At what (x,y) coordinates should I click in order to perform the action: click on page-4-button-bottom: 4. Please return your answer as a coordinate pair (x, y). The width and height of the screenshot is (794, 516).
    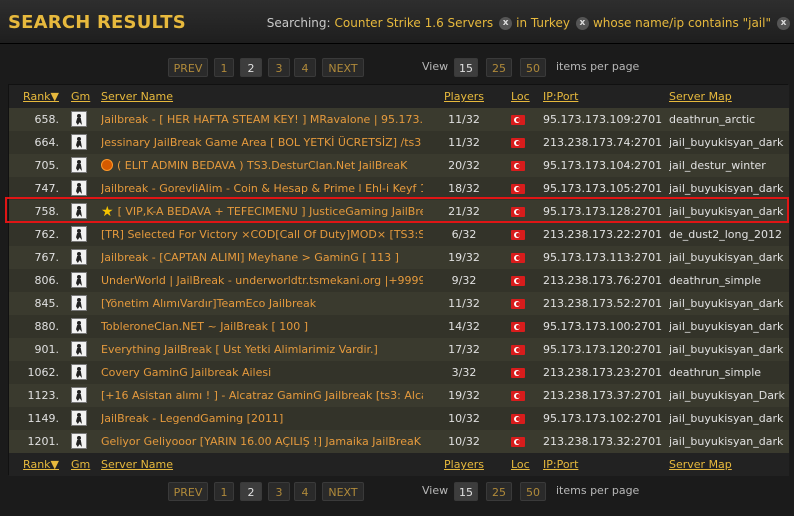
    Looking at the image, I should click on (305, 491).